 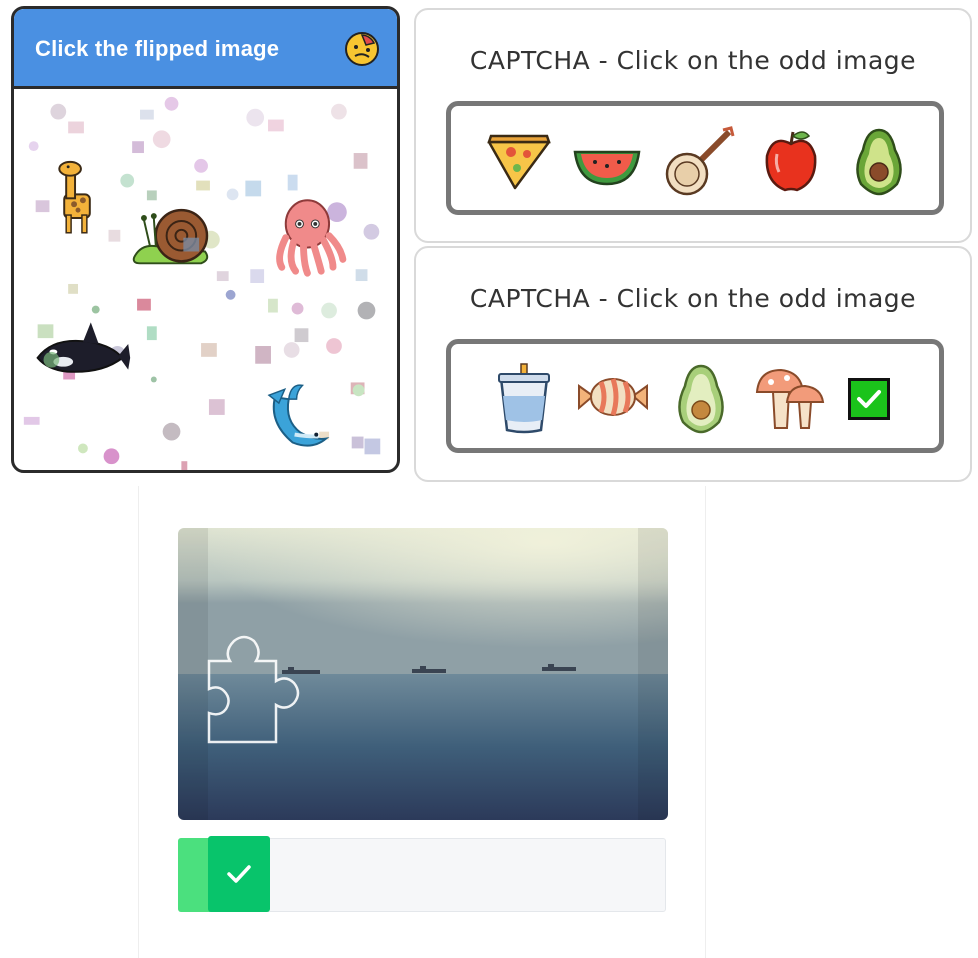 I want to click on captcha-title: Click the flipped image, so click(x=157, y=48).